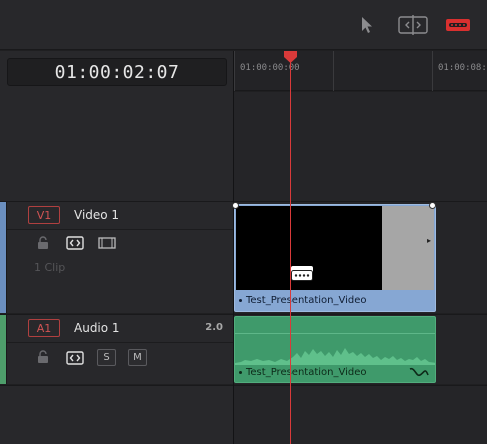 The width and height of the screenshot is (487, 444). Describe the element at coordinates (97, 328) in the screenshot. I see `track-name: Audio 1` at that location.